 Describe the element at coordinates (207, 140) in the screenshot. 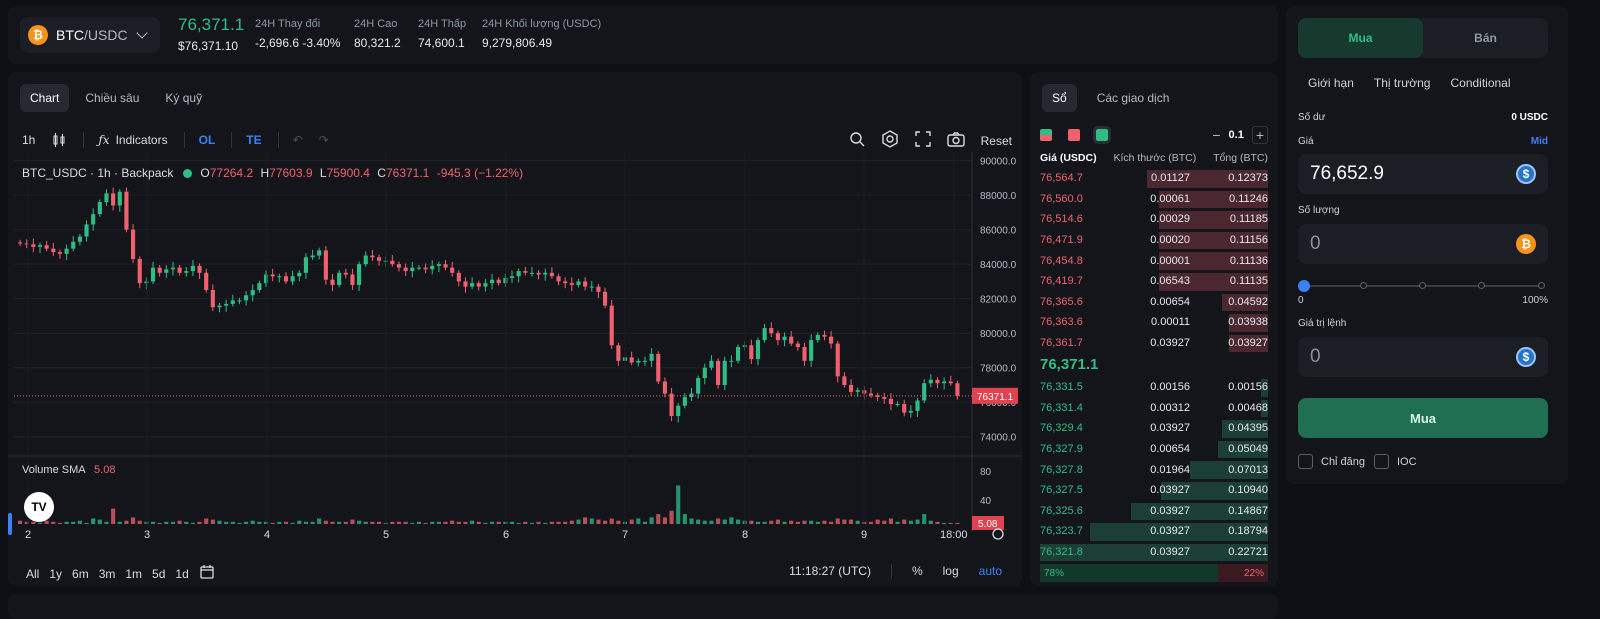

I see `ol-button: OL` at that location.